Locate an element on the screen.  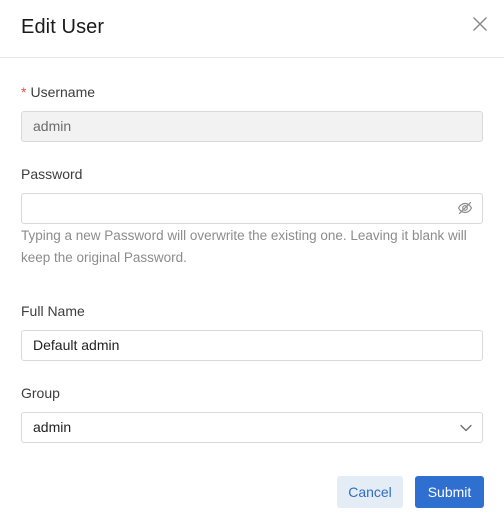
username-input: admin is located at coordinates (252, 126).